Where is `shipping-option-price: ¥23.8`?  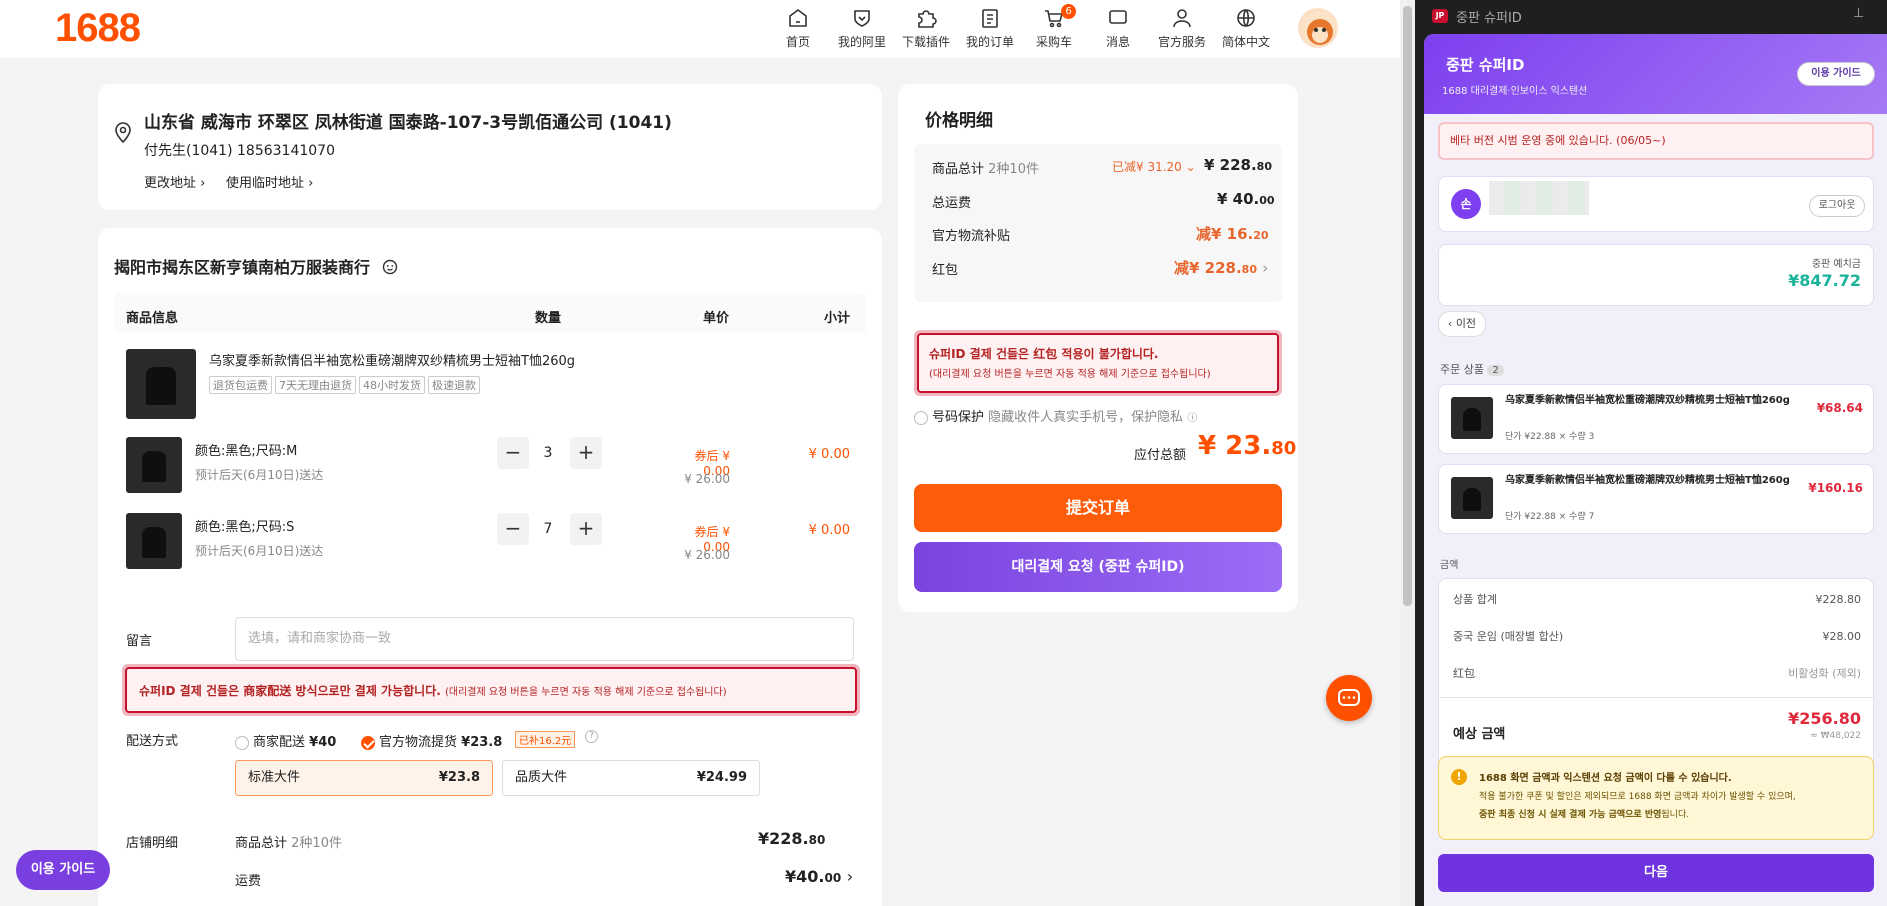 shipping-option-price: ¥23.8 is located at coordinates (482, 742).